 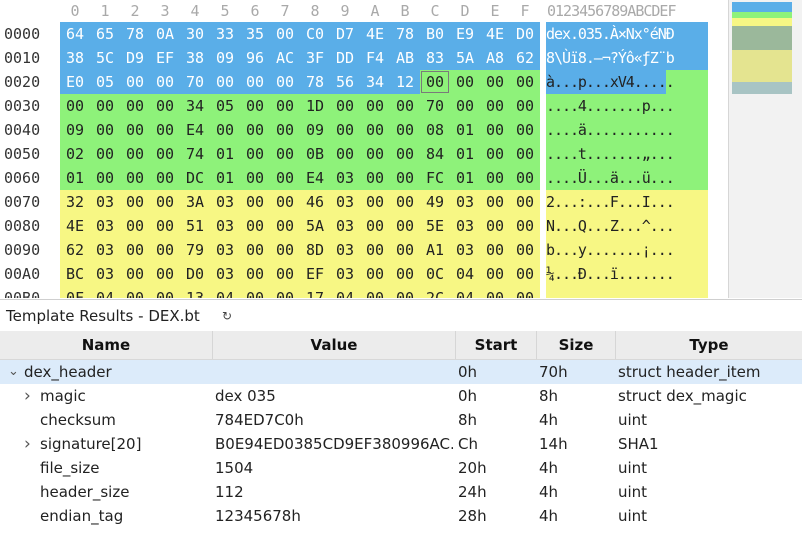 I want to click on hex-byte: 05, so click(x=225, y=106).